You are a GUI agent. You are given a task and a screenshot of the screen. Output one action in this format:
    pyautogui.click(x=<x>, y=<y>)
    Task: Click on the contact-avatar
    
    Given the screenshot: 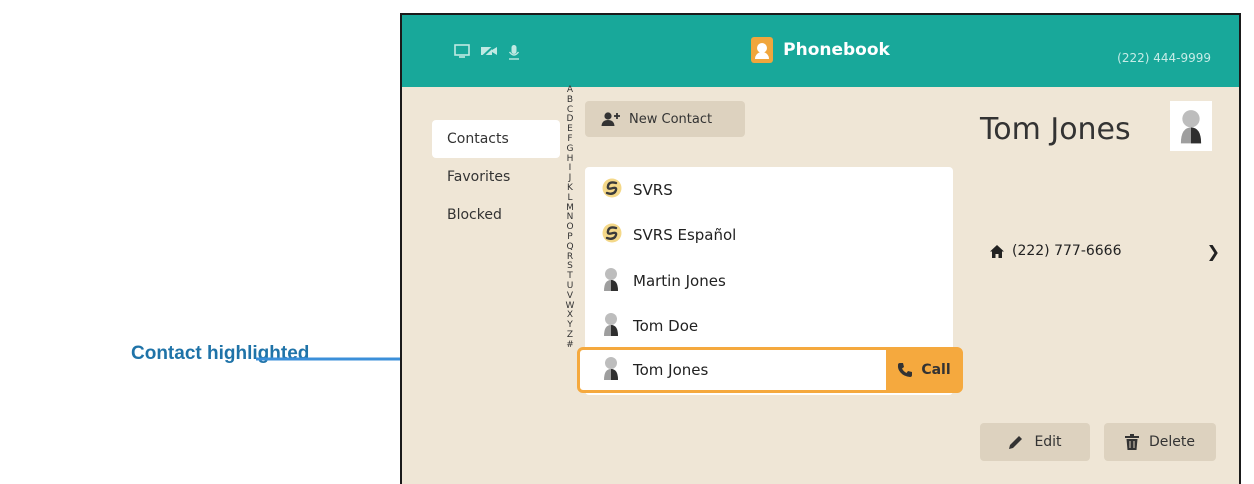 What is the action you would take?
    pyautogui.click(x=1191, y=126)
    